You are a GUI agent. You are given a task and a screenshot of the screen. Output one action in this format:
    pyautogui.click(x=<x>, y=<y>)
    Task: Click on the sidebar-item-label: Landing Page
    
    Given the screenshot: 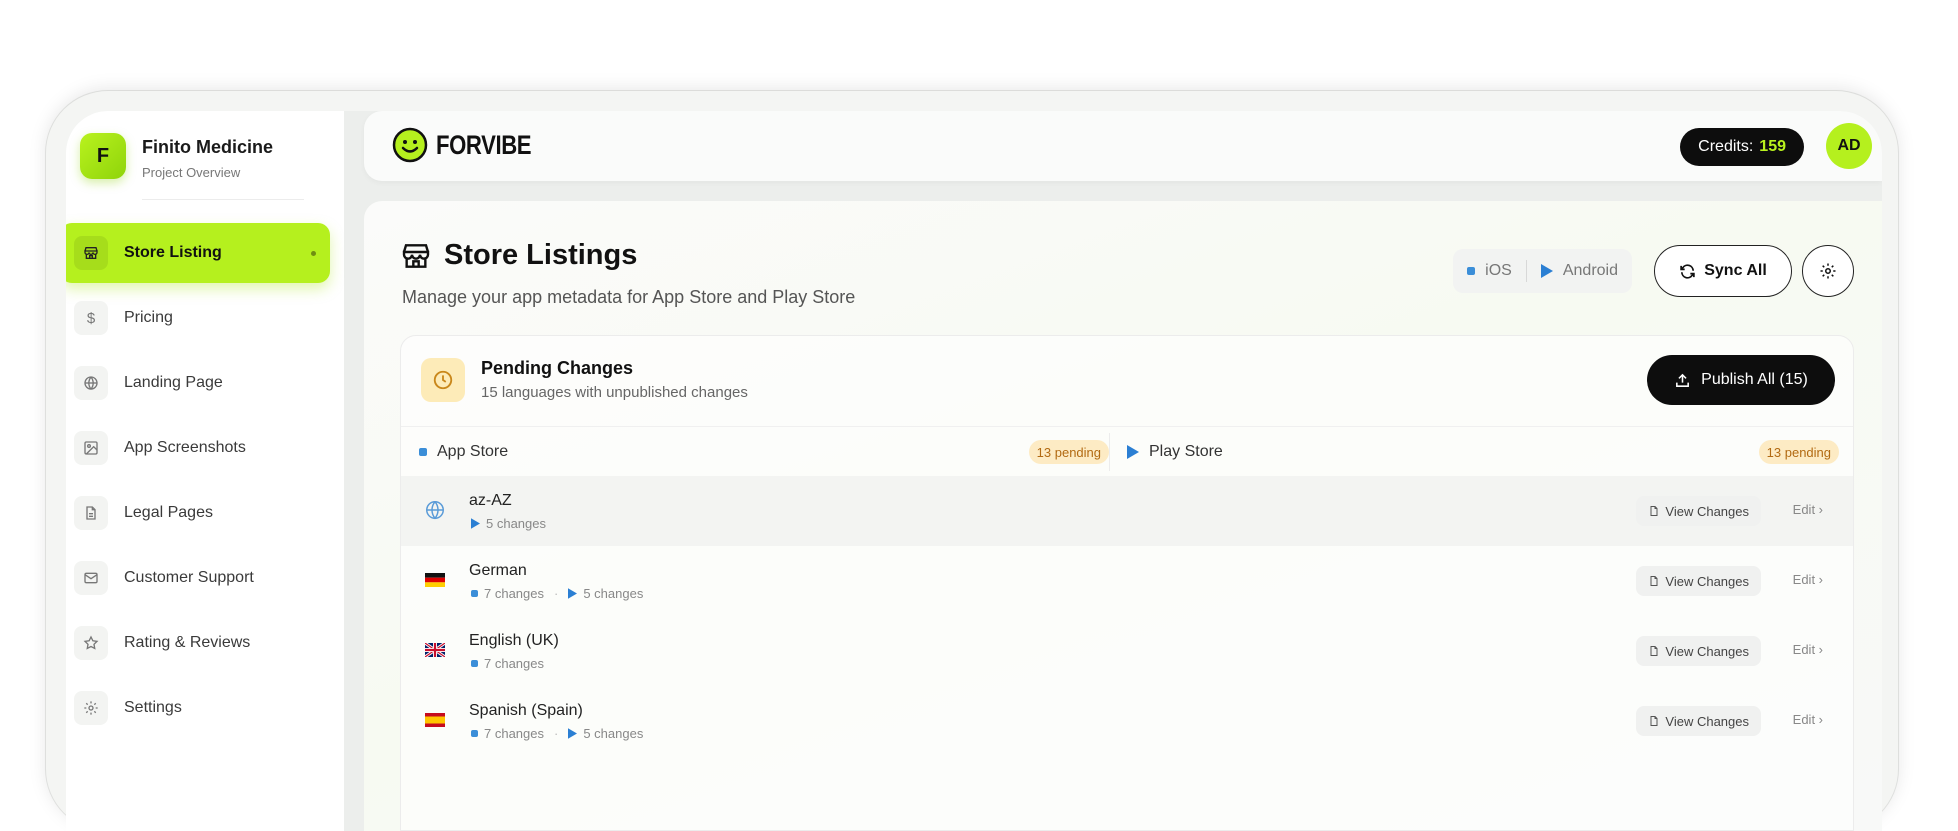 What is the action you would take?
    pyautogui.click(x=173, y=382)
    